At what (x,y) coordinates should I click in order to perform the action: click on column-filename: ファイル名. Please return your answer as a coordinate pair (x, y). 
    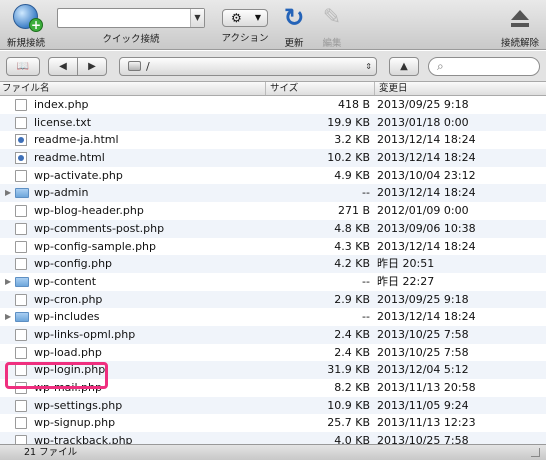
    Looking at the image, I should click on (26, 88).